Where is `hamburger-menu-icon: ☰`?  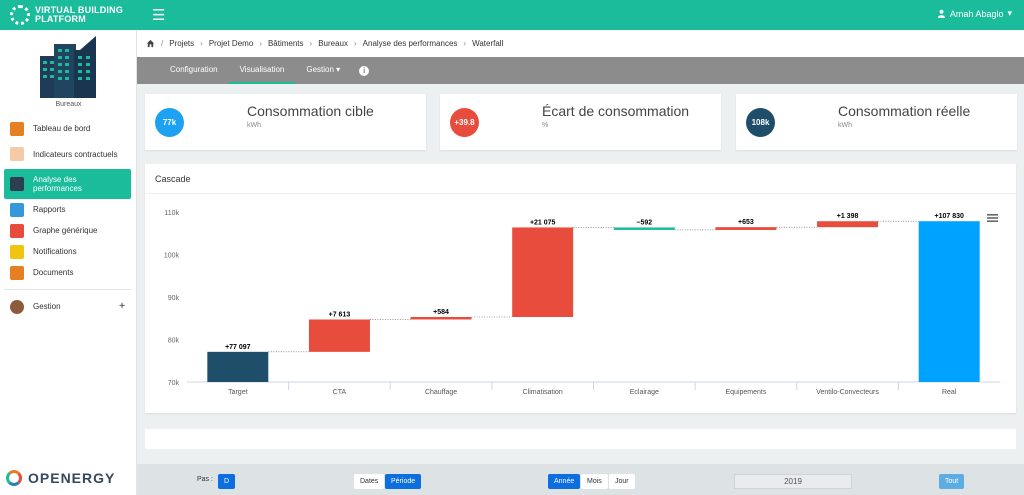 hamburger-menu-icon: ☰ is located at coordinates (158, 15).